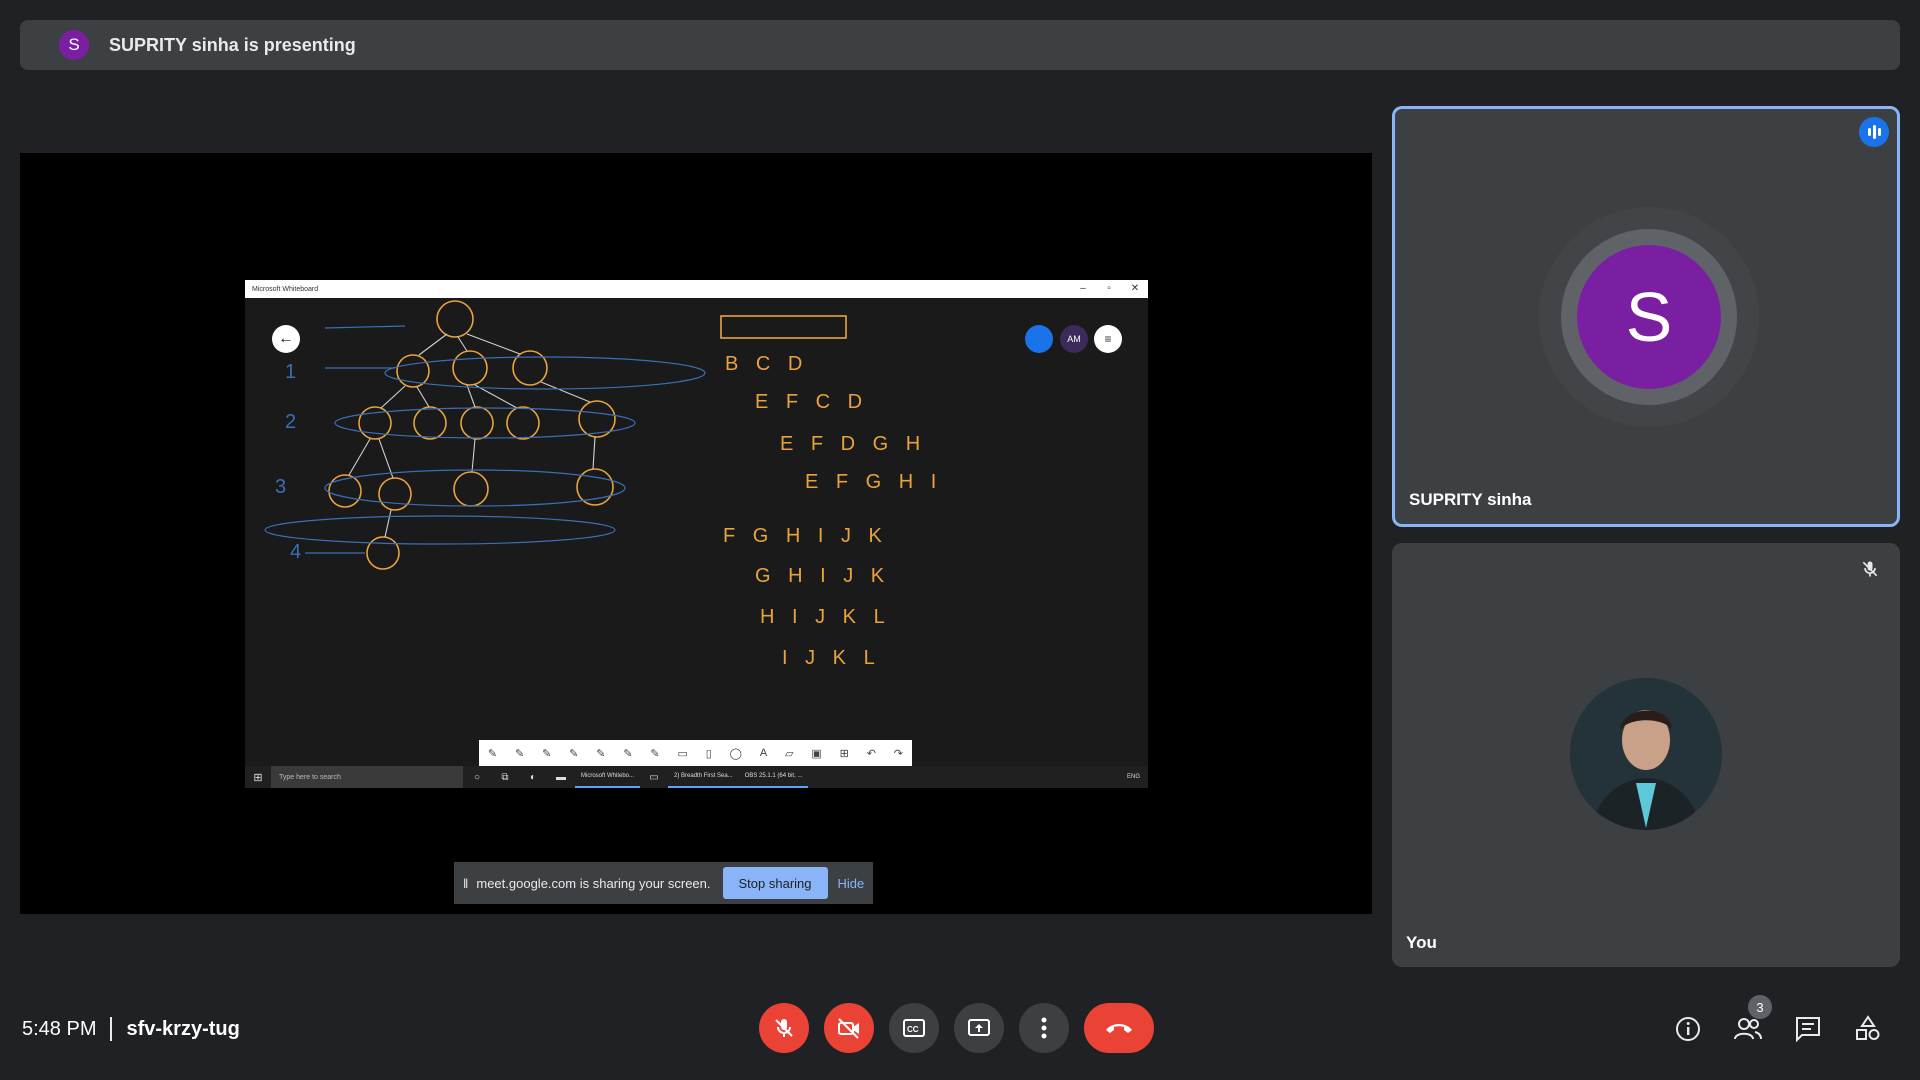 The width and height of the screenshot is (1920, 1080). Describe the element at coordinates (593, 883) in the screenshot. I see `share-message: meet.google.com is sharing your screen.` at that location.